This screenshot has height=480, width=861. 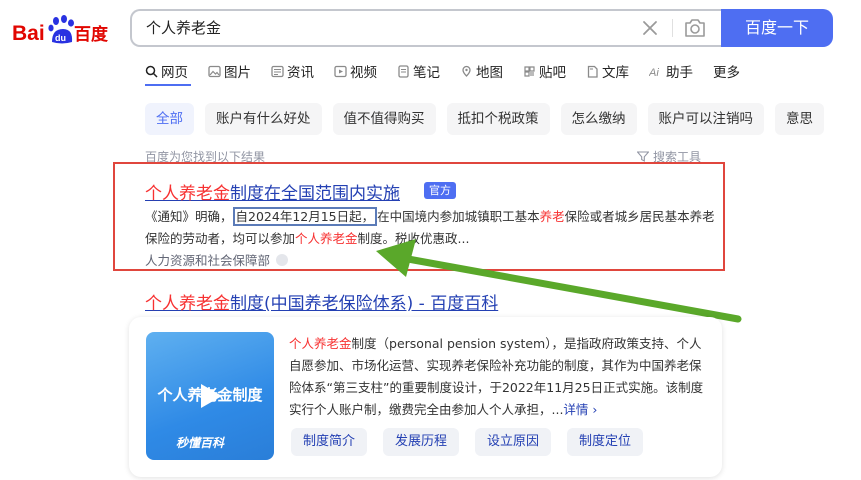 I want to click on svg-text: du, so click(x=60, y=38).